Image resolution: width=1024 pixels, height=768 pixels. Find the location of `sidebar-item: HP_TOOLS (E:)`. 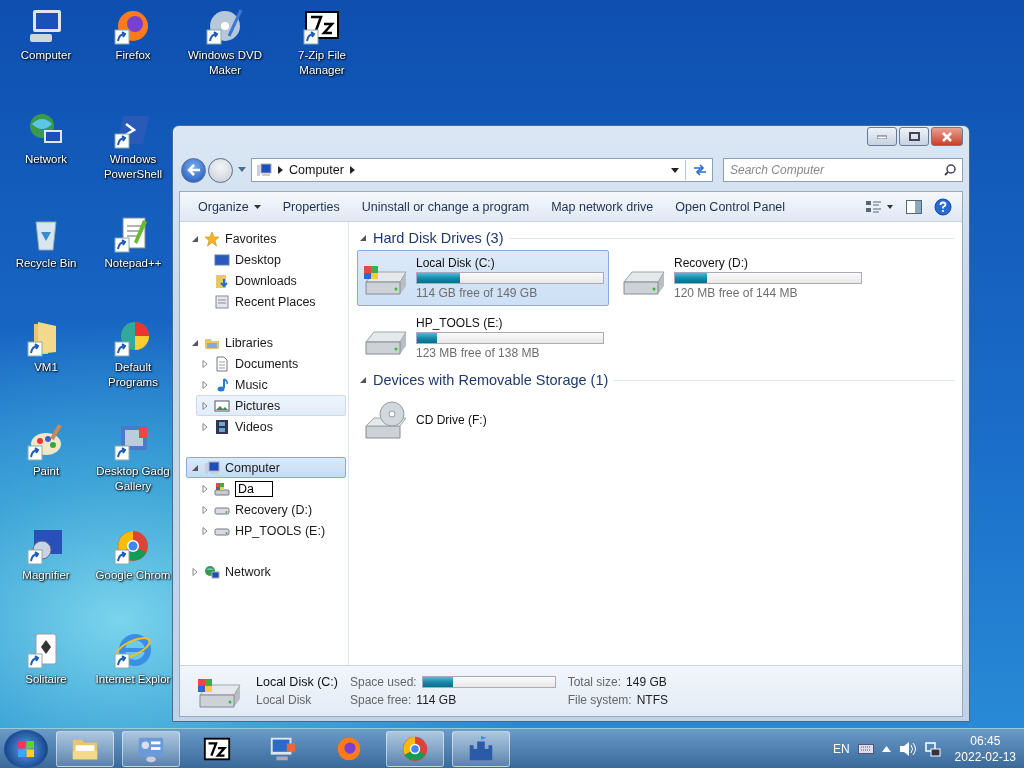

sidebar-item: HP_TOOLS (E:) is located at coordinates (271, 530).